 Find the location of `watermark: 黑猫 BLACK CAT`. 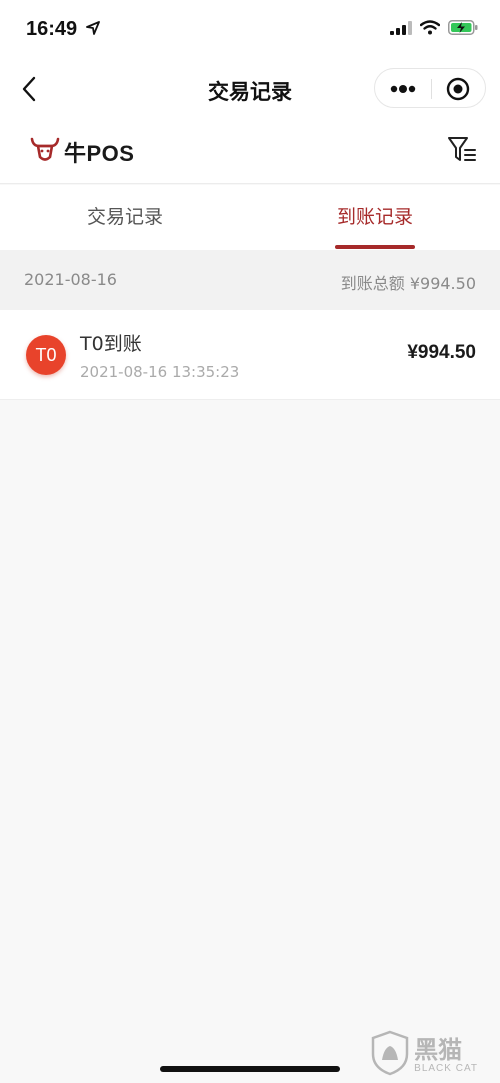

watermark: 黑猫 BLACK CAT is located at coordinates (424, 1055).